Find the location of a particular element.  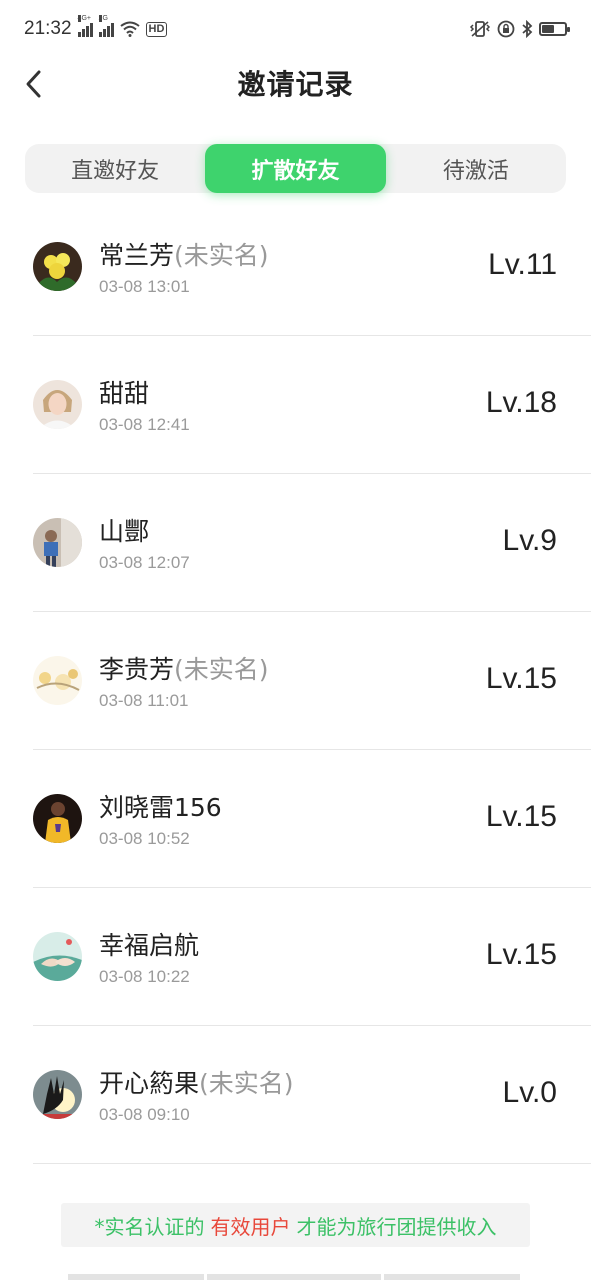

user-level: Lv.11 is located at coordinates (522, 264).